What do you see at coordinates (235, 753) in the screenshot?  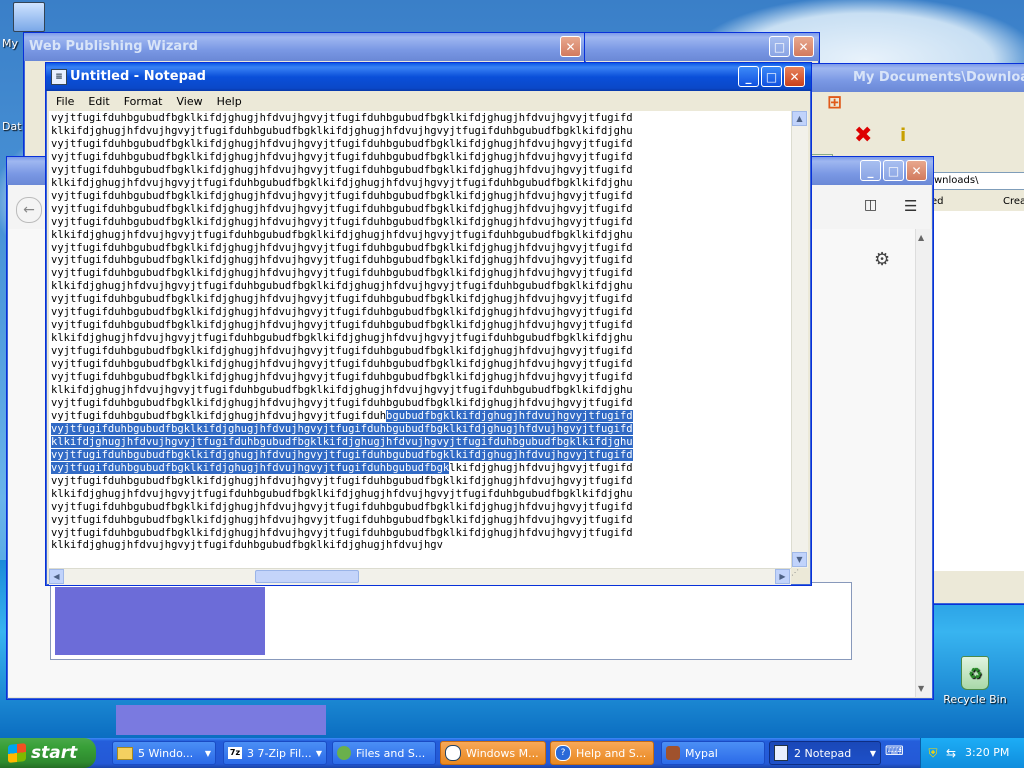 I see `7zip-icon: 7z` at bounding box center [235, 753].